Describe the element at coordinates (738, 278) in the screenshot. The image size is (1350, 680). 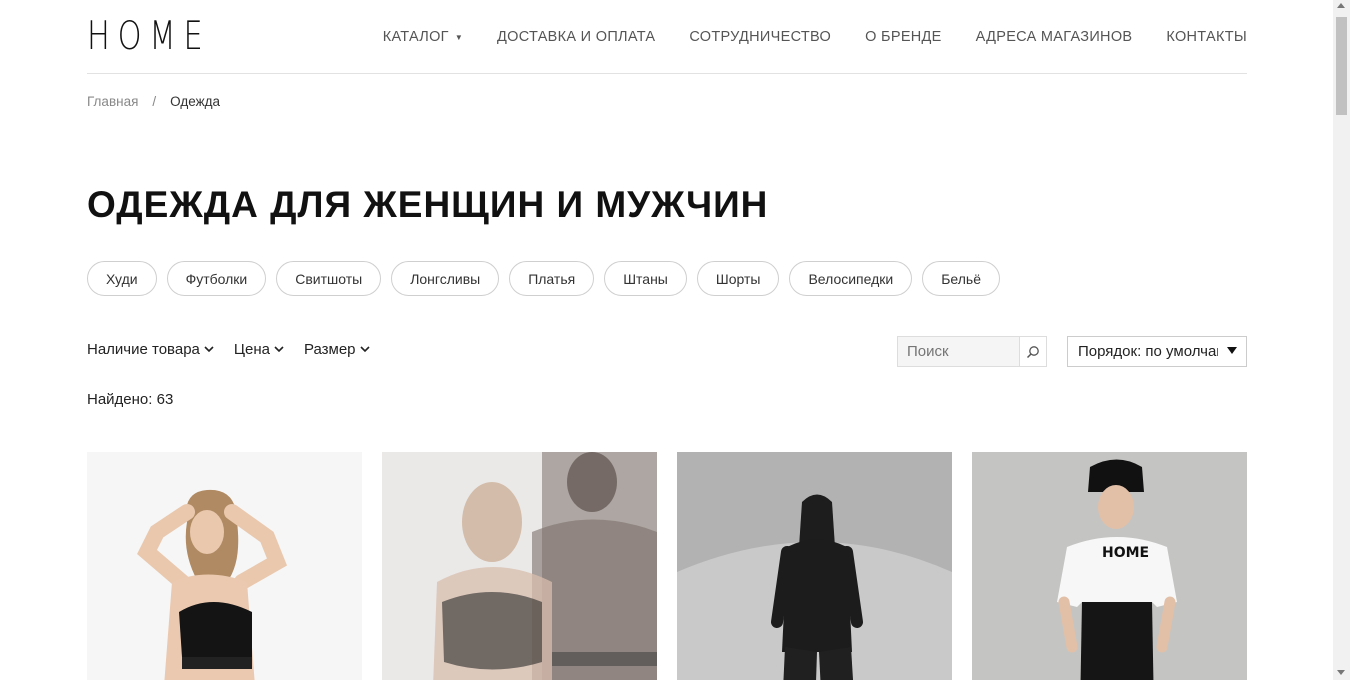
I see `chip-shorts: Шорты` at that location.